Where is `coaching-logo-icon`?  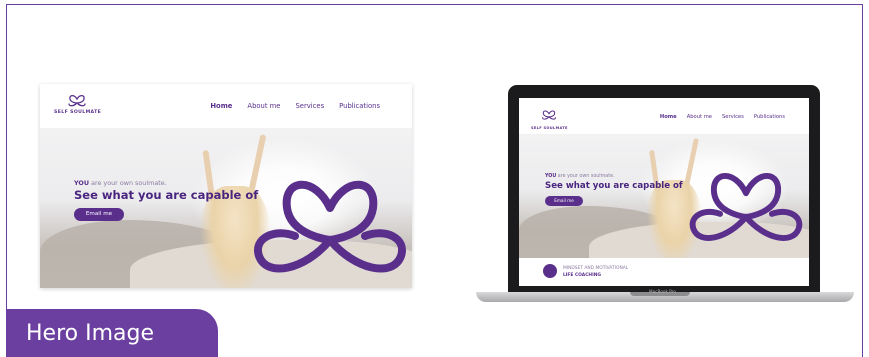
coaching-logo-icon is located at coordinates (550, 271).